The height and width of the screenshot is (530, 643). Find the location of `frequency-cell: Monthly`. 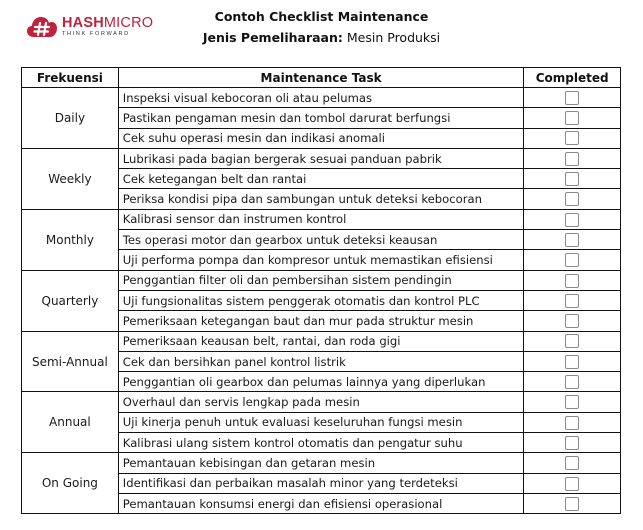

frequency-cell: Monthly is located at coordinates (70, 239).